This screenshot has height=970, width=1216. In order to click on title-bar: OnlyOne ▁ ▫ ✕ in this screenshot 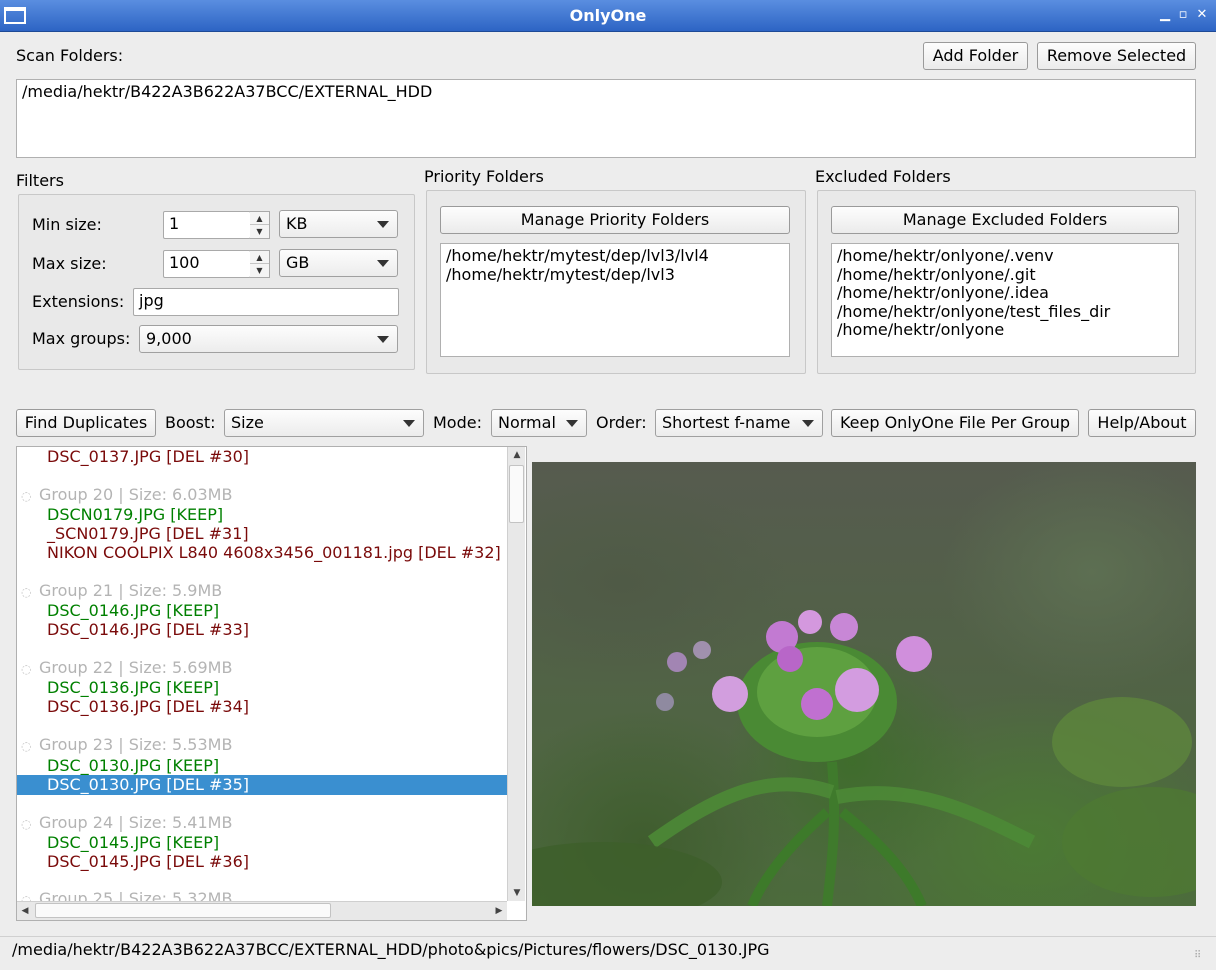, I will do `click(608, 16)`.